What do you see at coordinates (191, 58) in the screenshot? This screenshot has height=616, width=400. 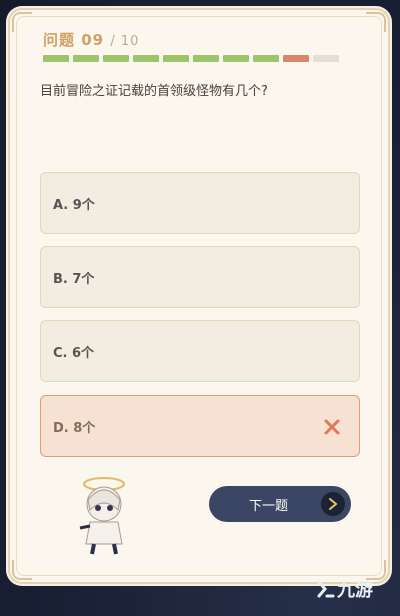 I see `progress-bar` at bounding box center [191, 58].